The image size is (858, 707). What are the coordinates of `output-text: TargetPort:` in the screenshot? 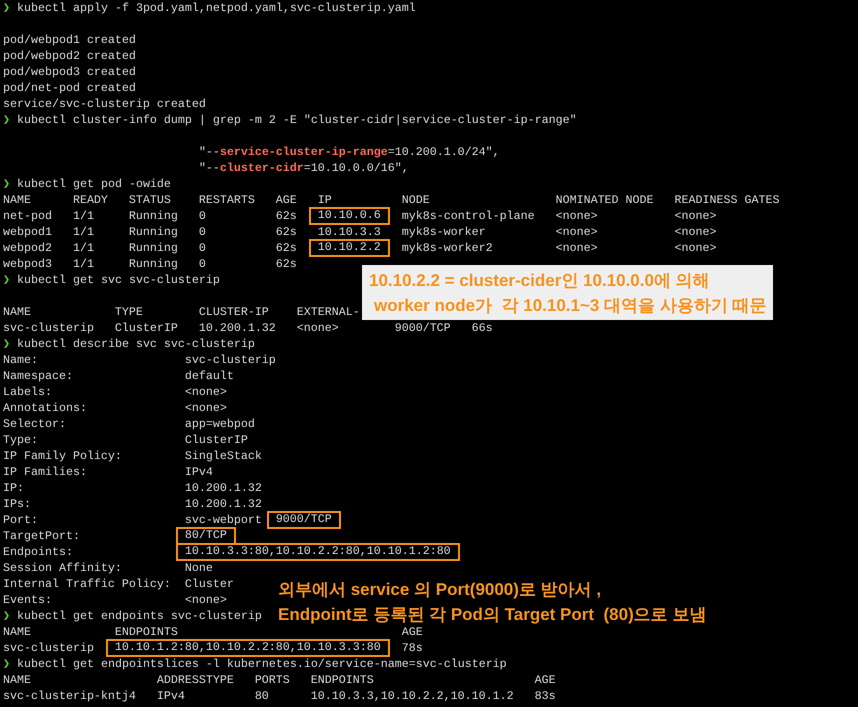 It's located at (42, 536).